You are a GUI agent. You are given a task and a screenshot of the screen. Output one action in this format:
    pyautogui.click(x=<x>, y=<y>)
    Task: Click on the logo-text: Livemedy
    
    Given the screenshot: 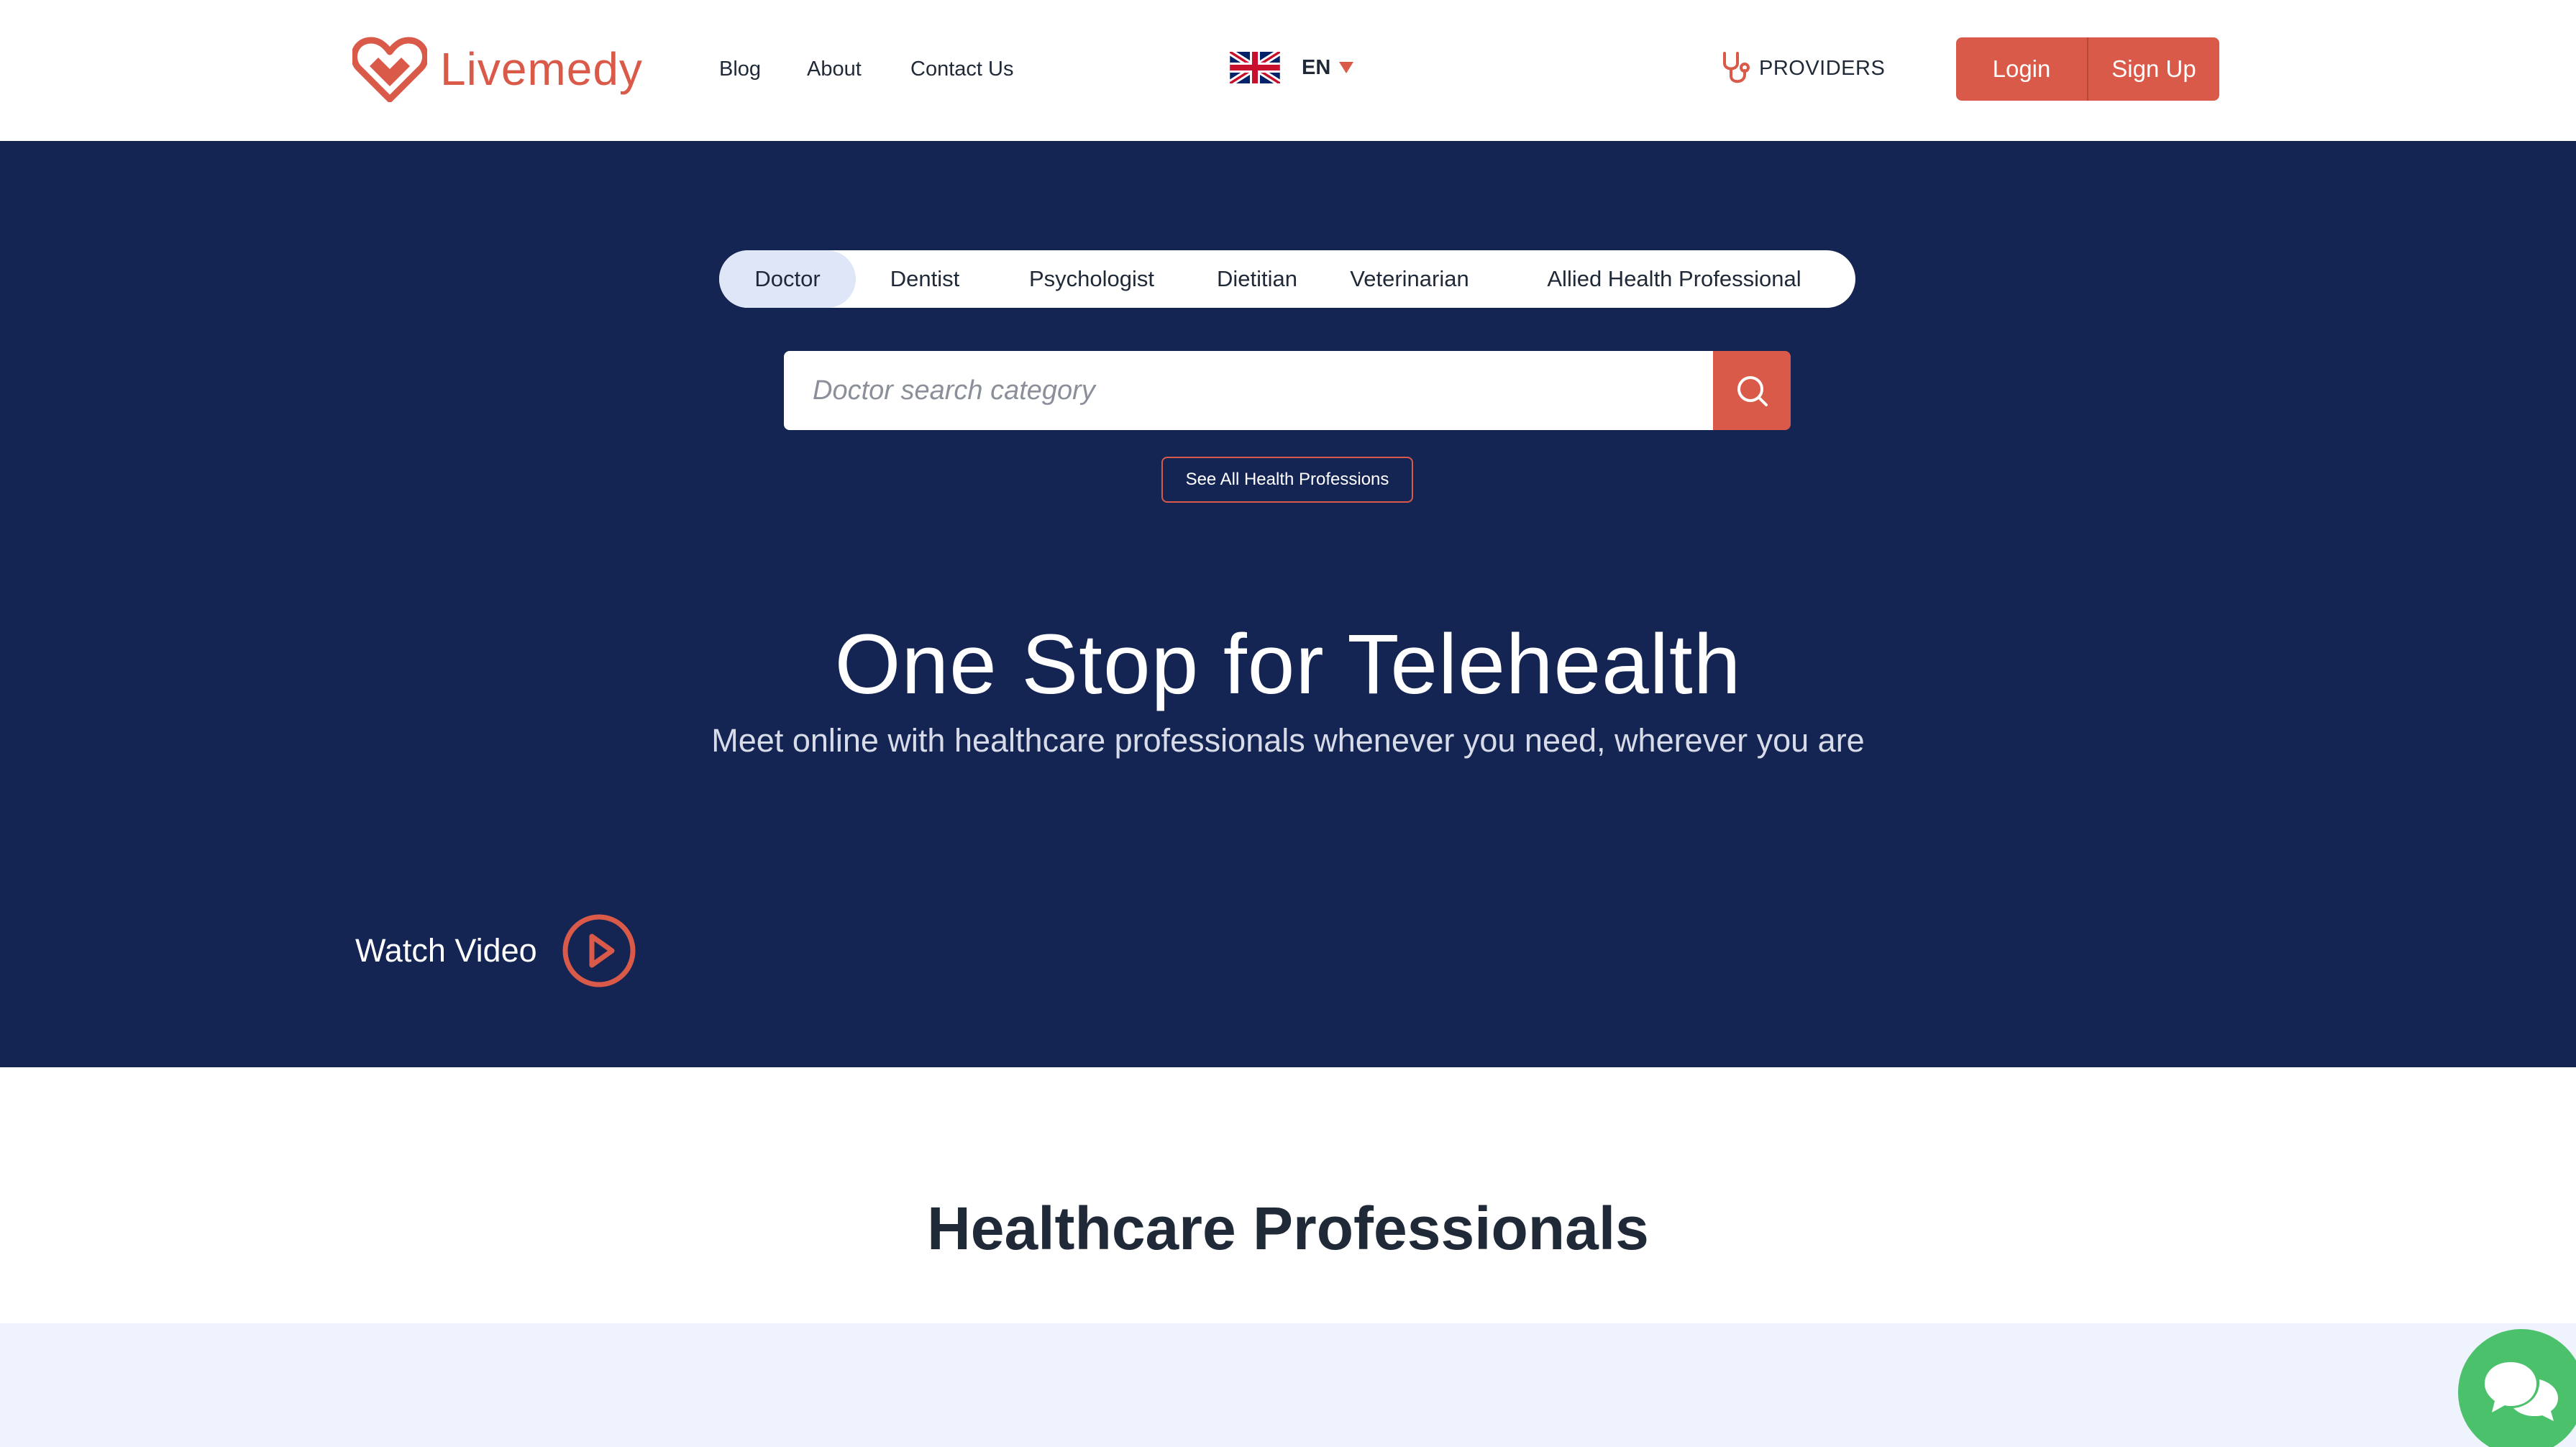 What is the action you would take?
    pyautogui.click(x=541, y=69)
    